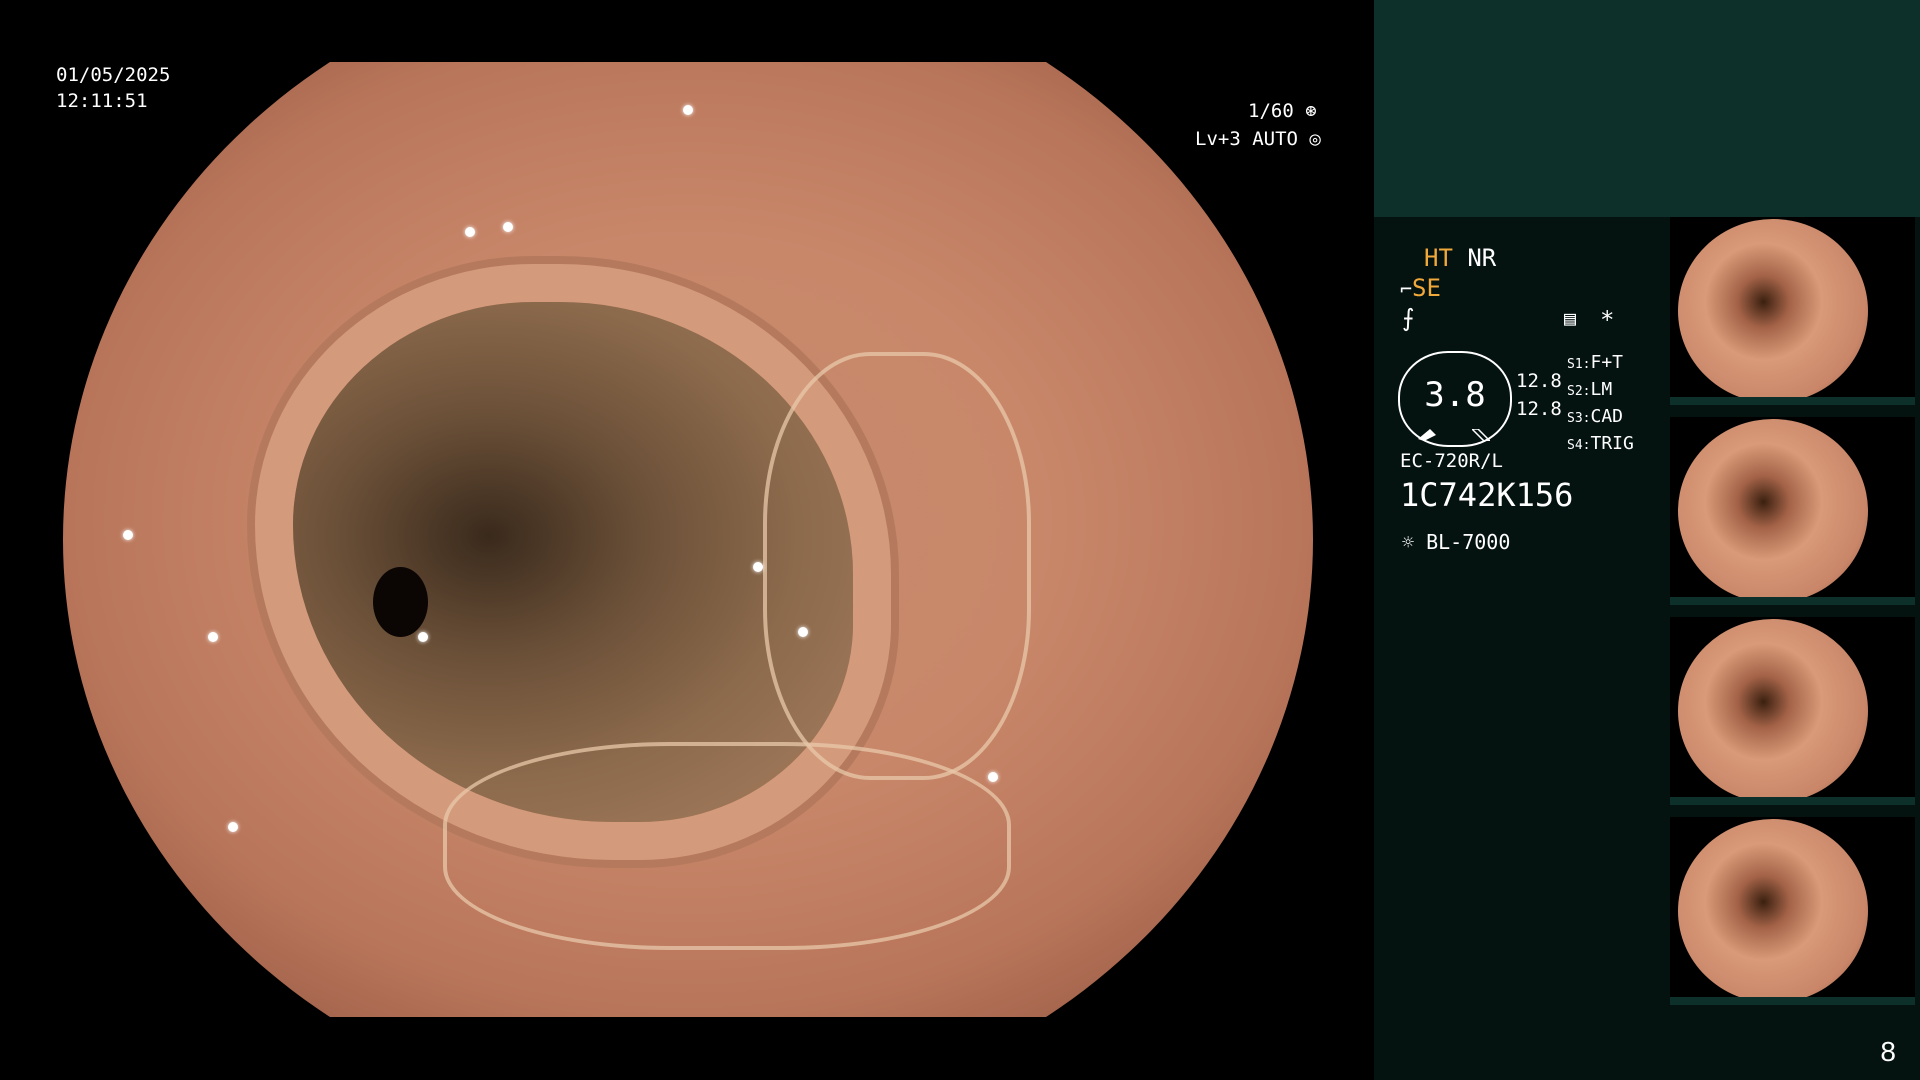 The width and height of the screenshot is (1920, 1080). I want to click on se-label: SE, so click(1426, 288).